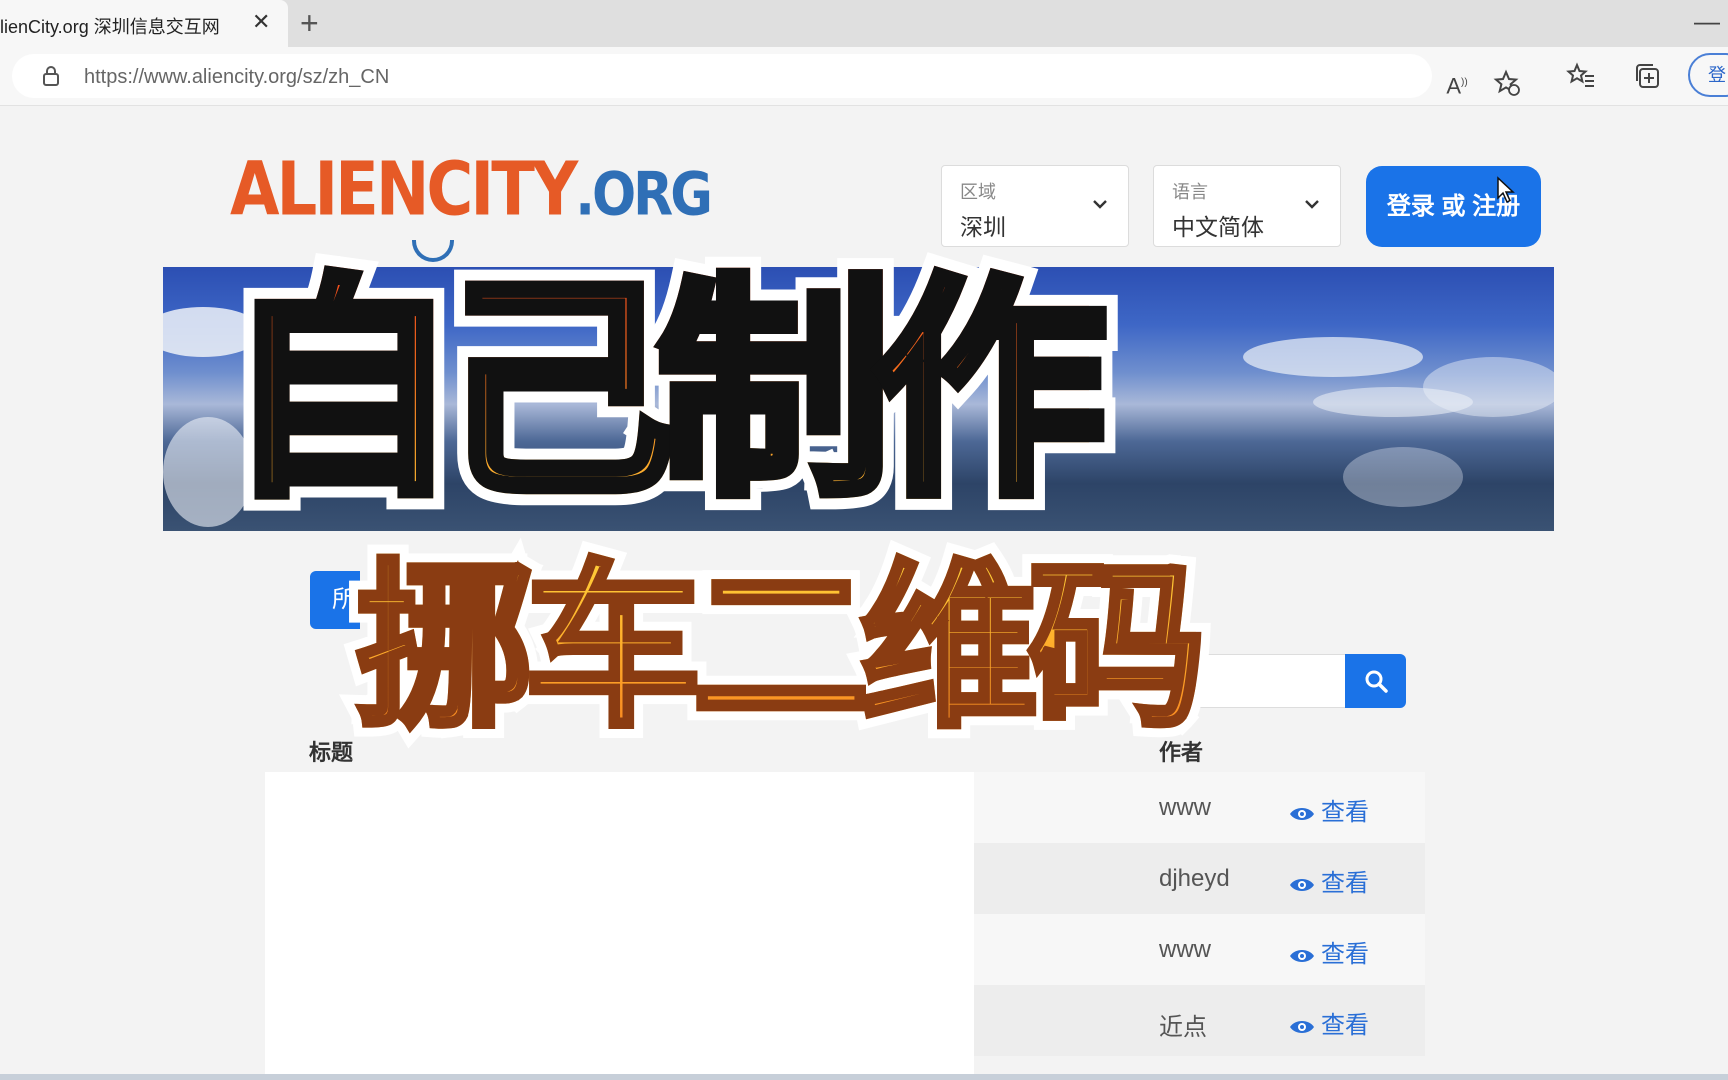 This screenshot has height=1080, width=1728. I want to click on column-header-title: 标题, so click(331, 752).